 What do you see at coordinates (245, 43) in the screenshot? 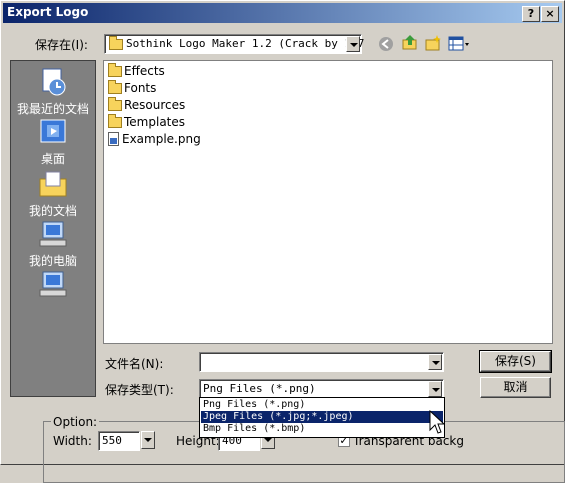
I see `look-in-value: Sothink Logo Maker 1.2 (Crack by 167` at bounding box center [245, 43].